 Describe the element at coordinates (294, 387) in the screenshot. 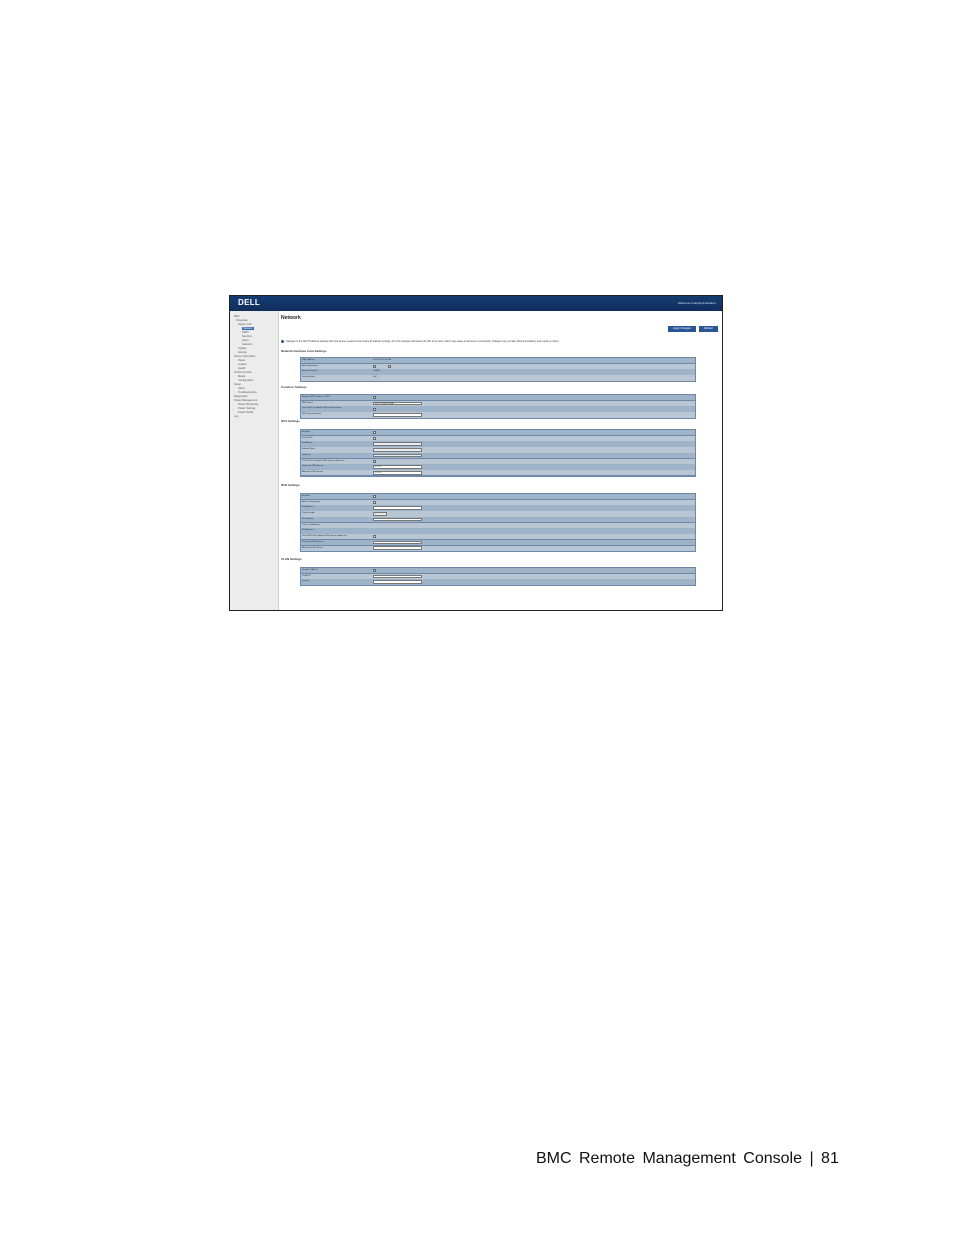

I see `section-title: Common Settings` at that location.